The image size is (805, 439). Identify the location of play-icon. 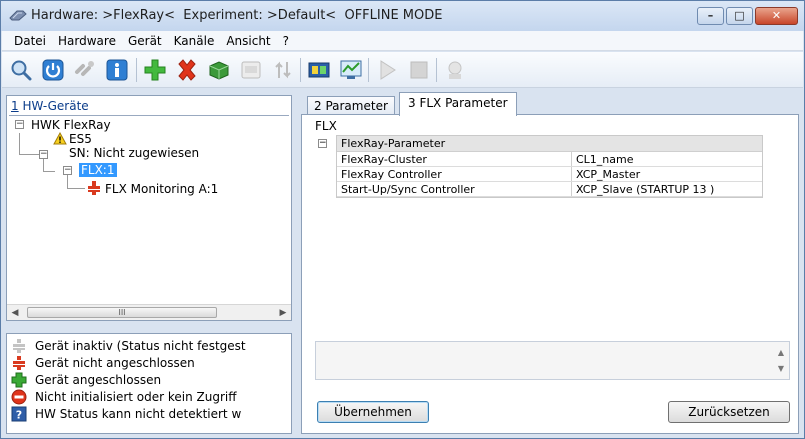
(387, 70).